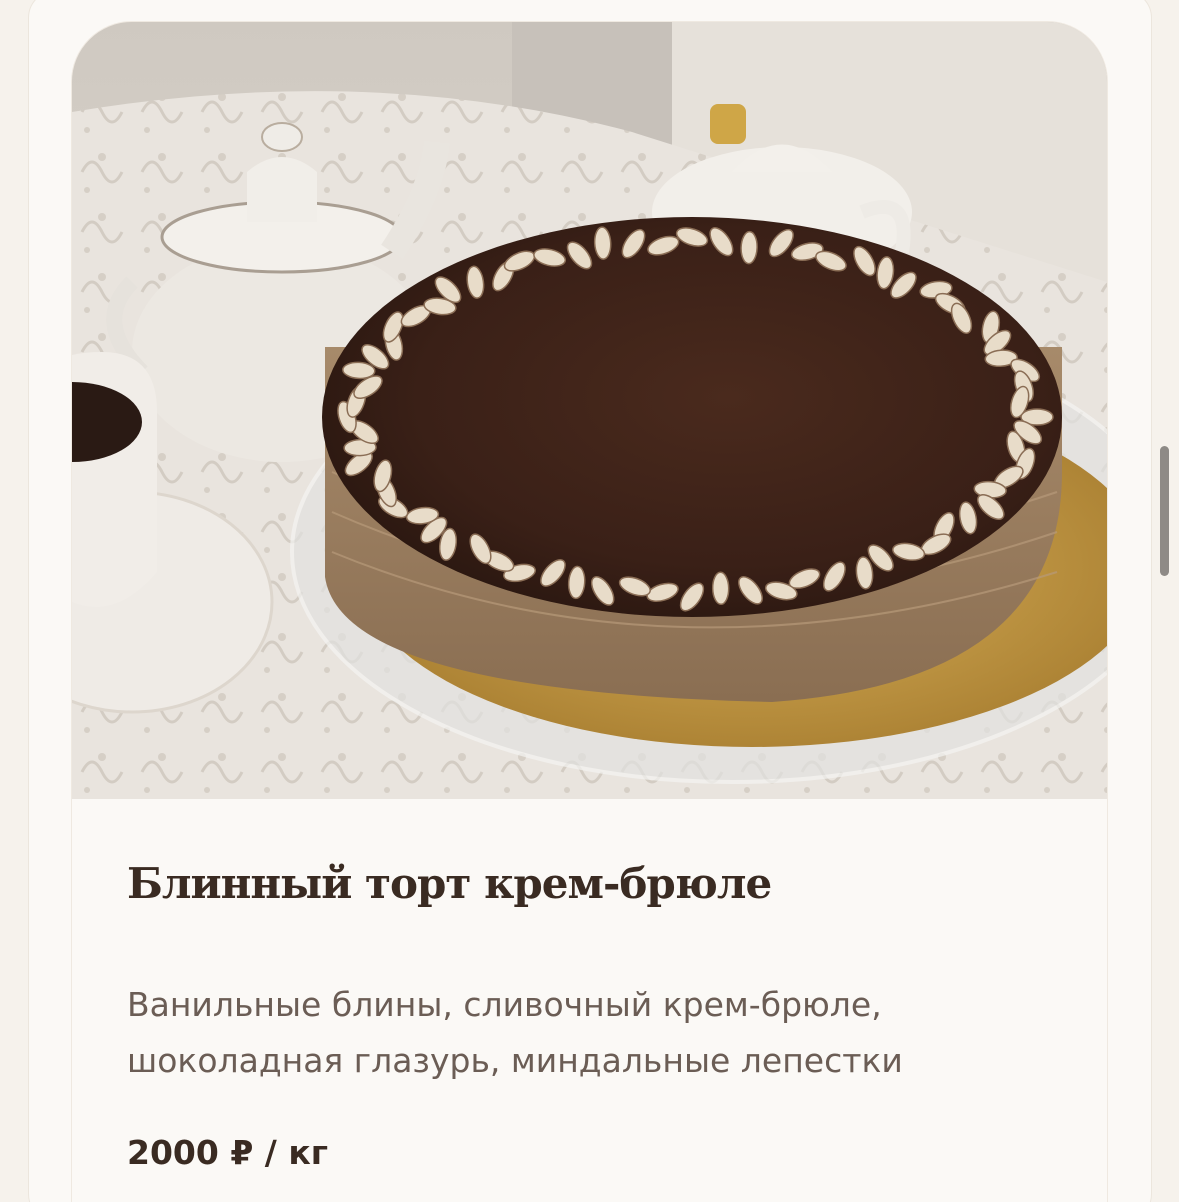  Describe the element at coordinates (227, 1152) in the screenshot. I see `product-price: 2000 ₽ / кг` at that location.